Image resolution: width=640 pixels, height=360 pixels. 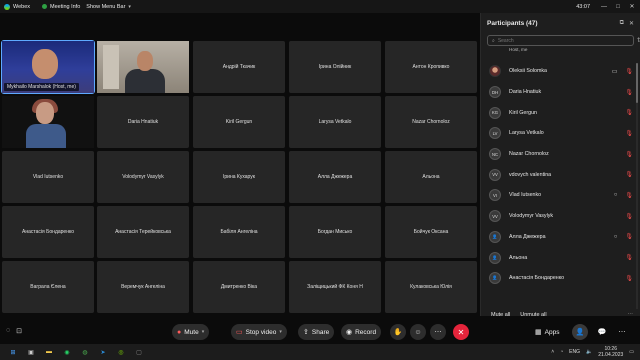 What do you see at coordinates (552, 352) in the screenshot?
I see `chevron-up-icon: ˄` at bounding box center [552, 352].